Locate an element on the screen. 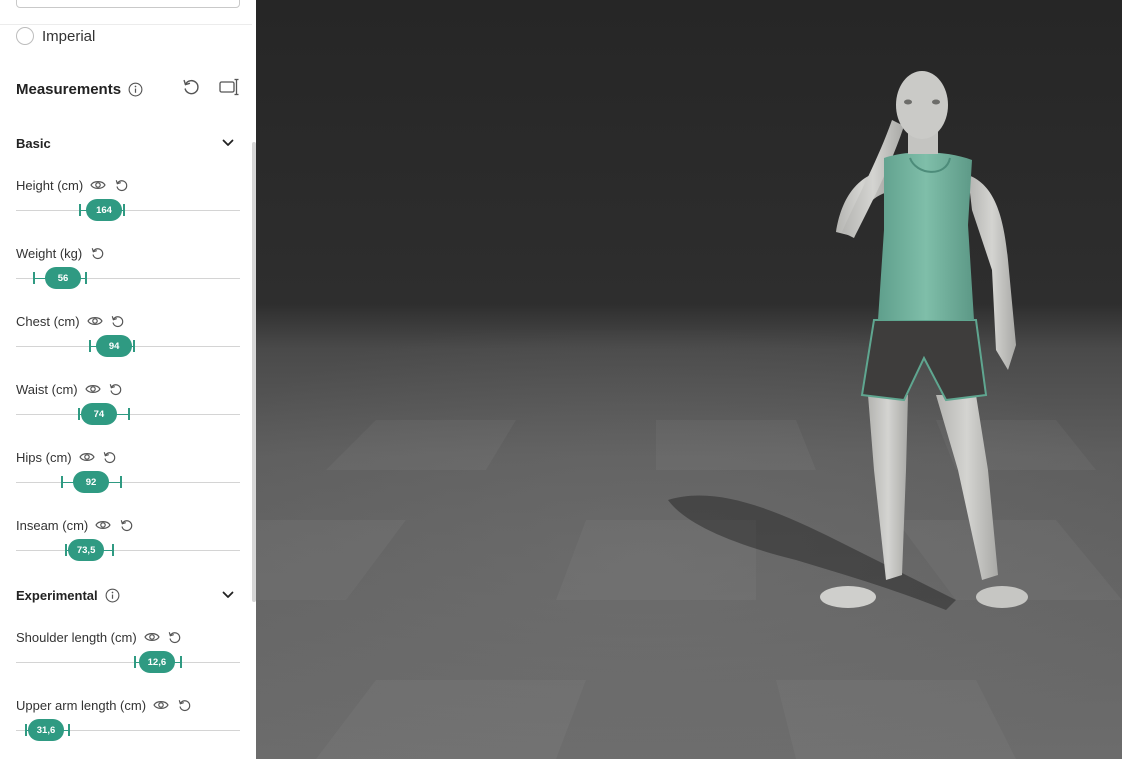 This screenshot has width=1122, height=759. measurement-field-upper-arm-length: Upper arm length (cm) 31,6 is located at coordinates (128, 726).